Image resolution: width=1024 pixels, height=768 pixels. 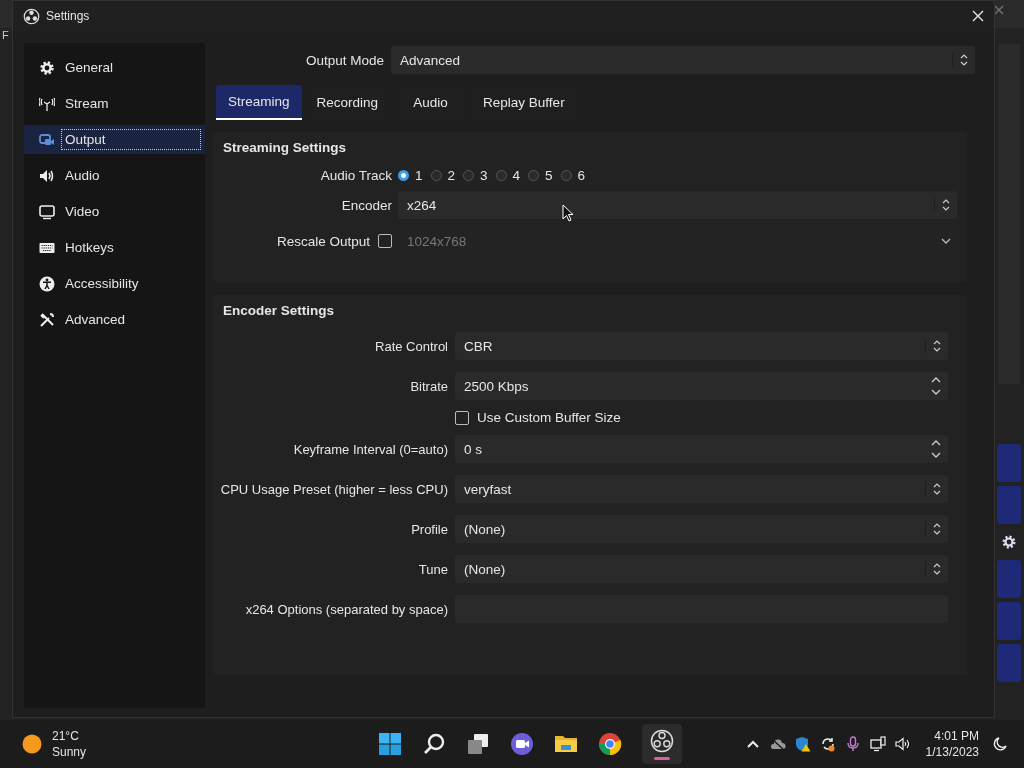 I want to click on clock-time: 4:01 PM, so click(x=956, y=736).